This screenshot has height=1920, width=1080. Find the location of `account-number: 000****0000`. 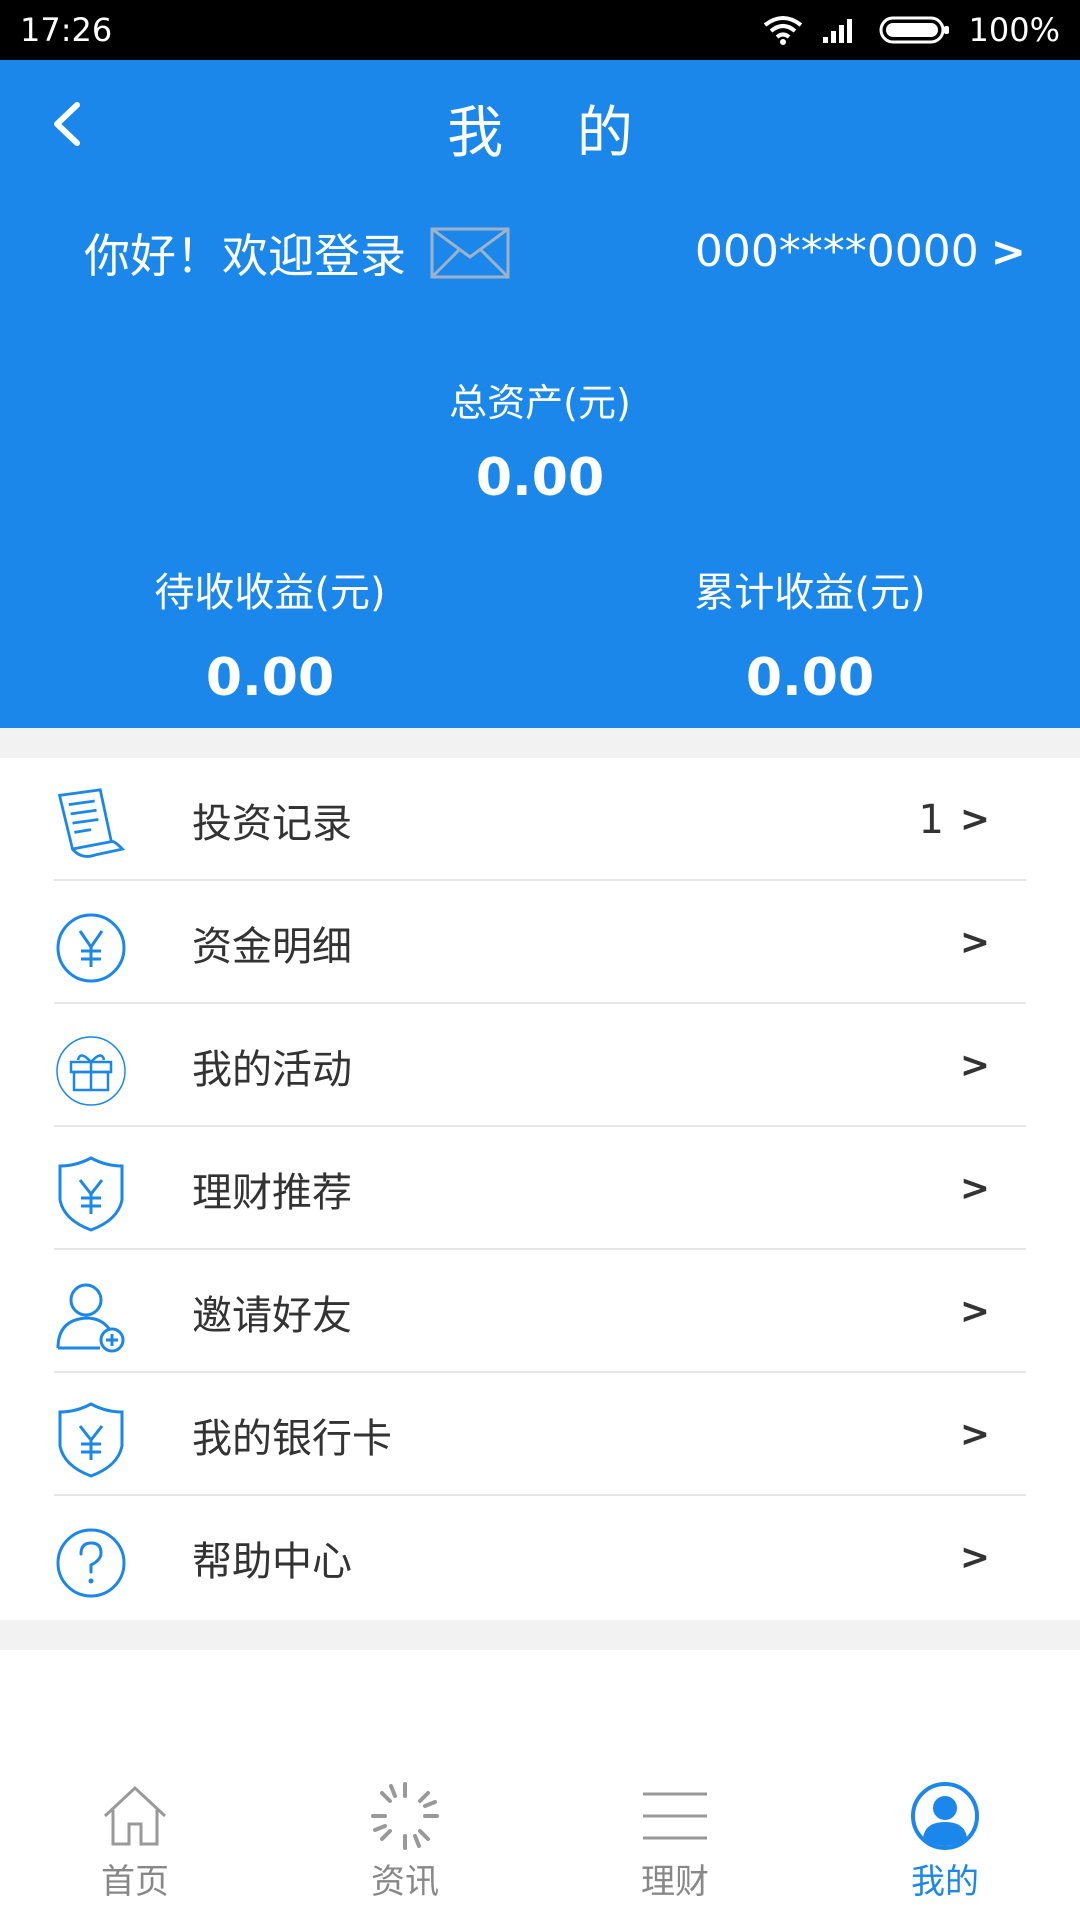

account-number: 000****0000 is located at coordinates (836, 251).